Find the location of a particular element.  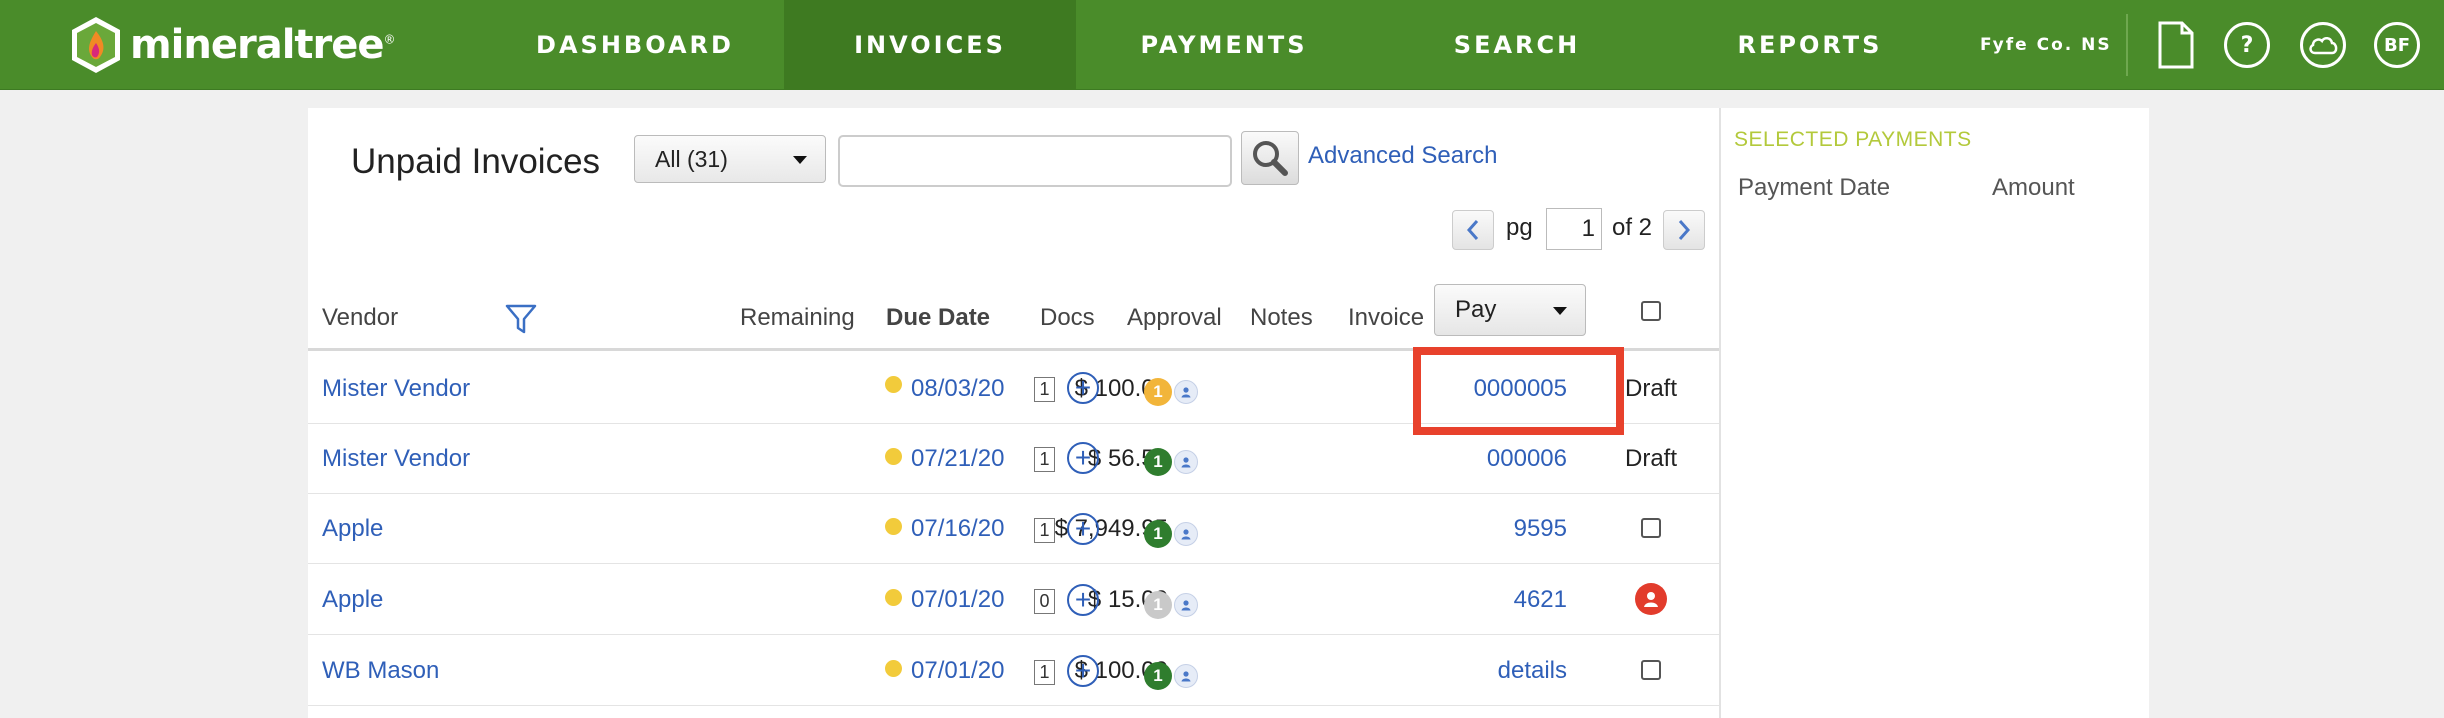

nav-payments: PAYMENTS is located at coordinates (1224, 45).